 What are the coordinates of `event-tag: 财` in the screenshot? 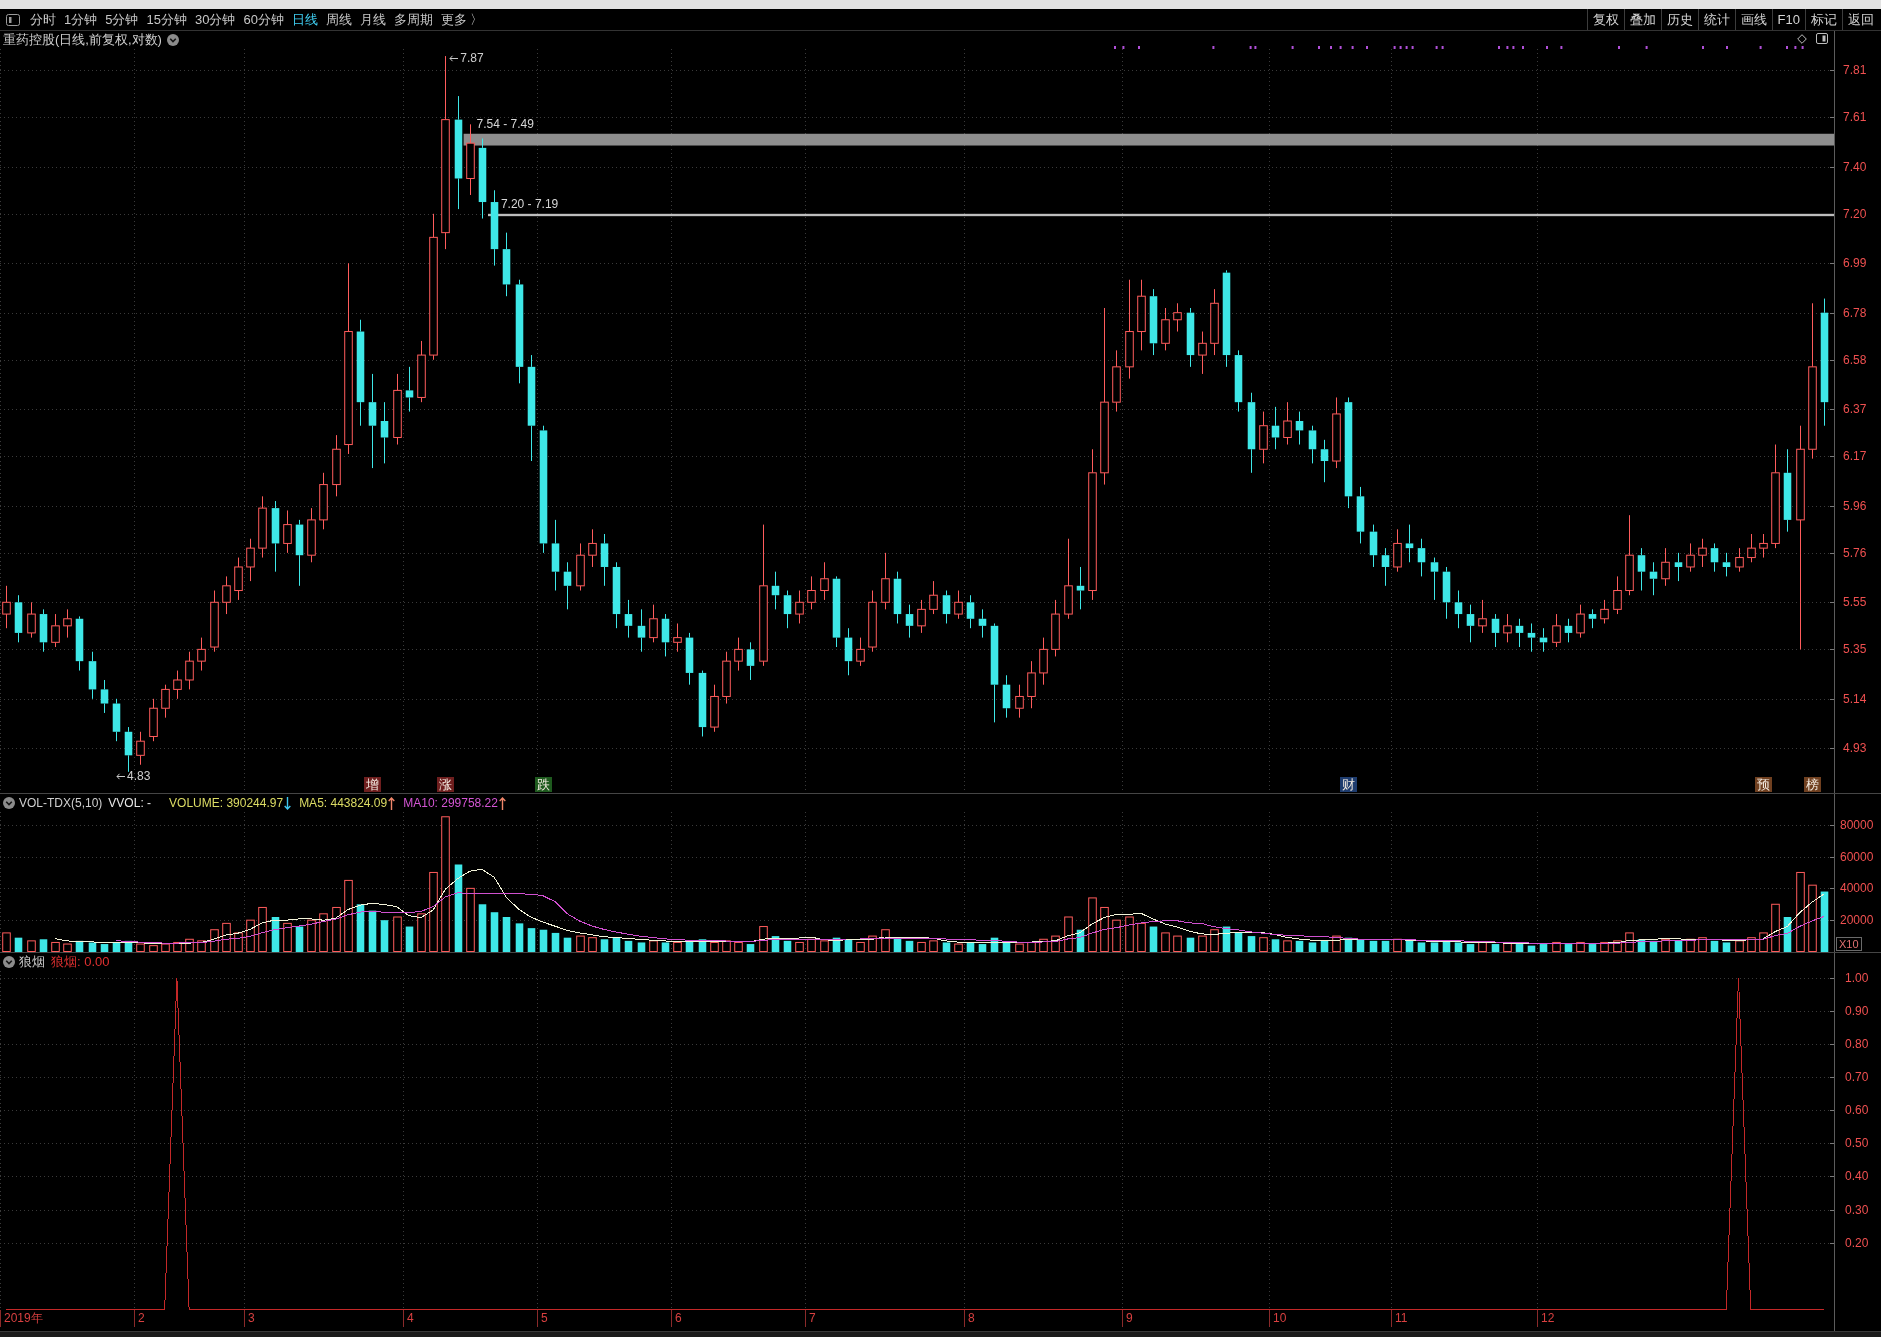 It's located at (1349, 784).